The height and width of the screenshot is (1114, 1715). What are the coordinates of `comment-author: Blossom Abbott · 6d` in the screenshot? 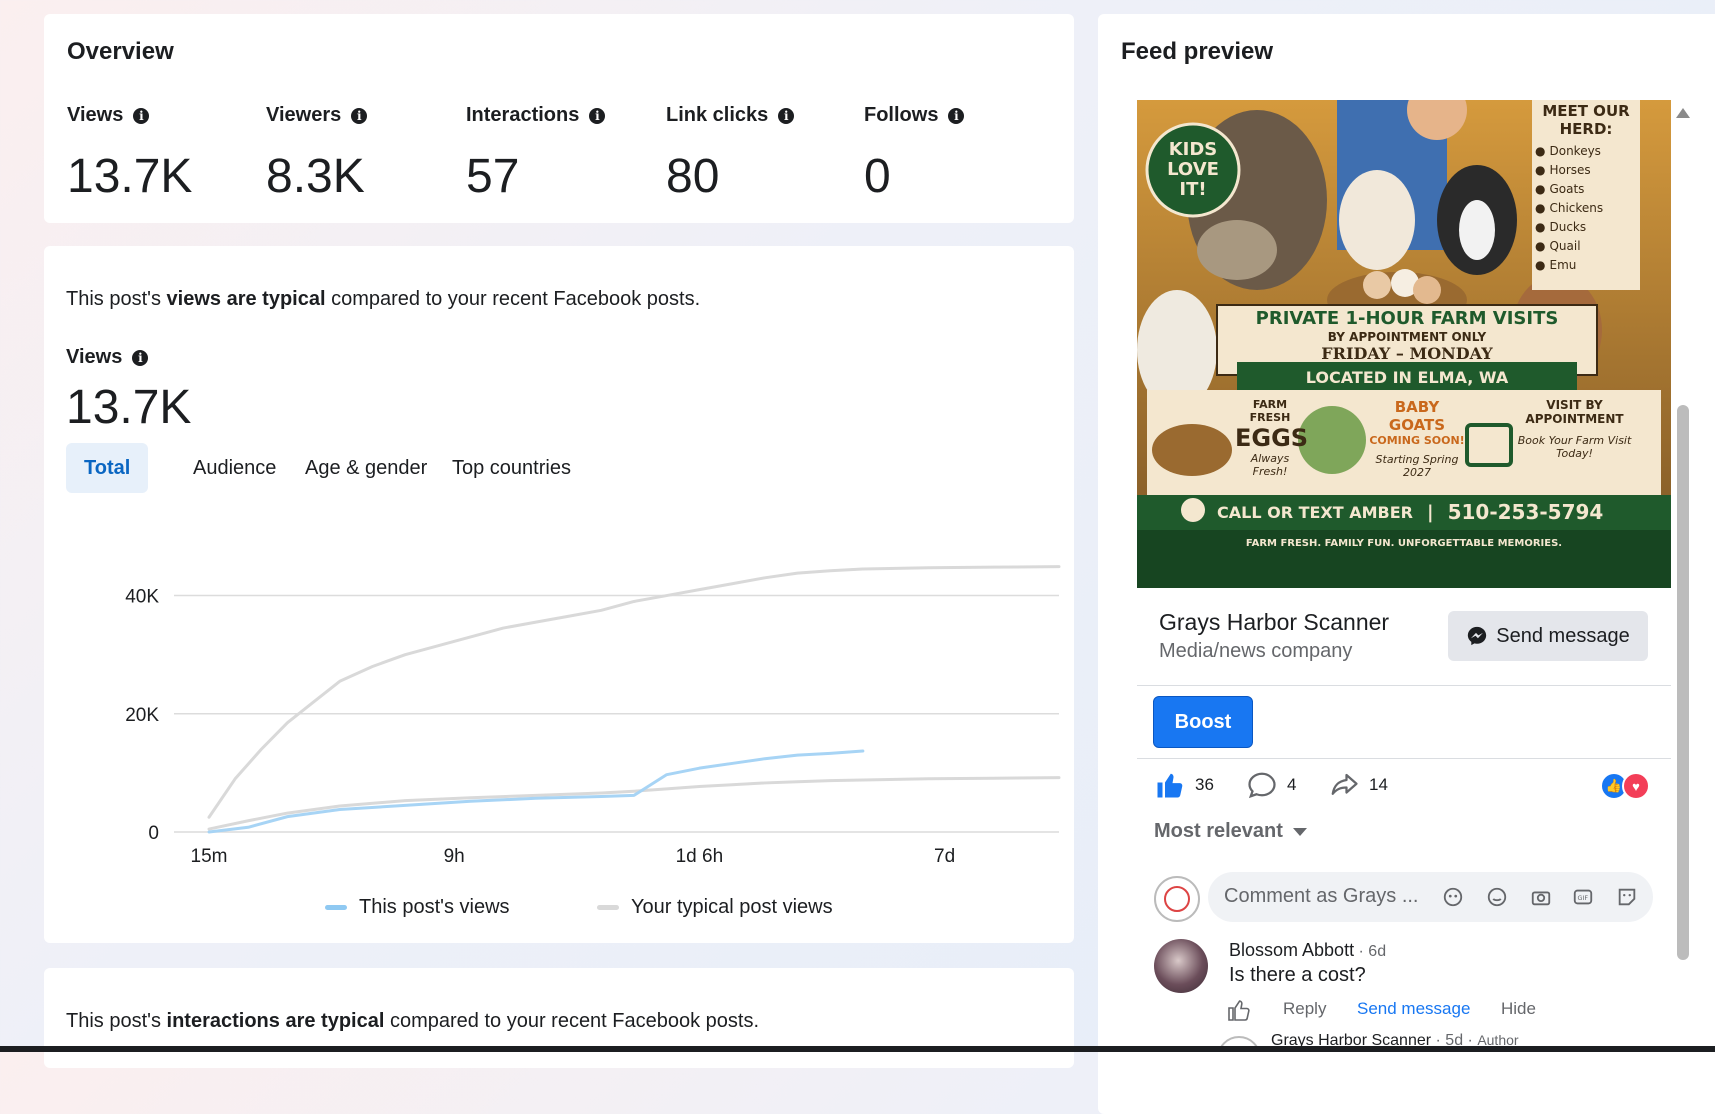 It's located at (1307, 950).